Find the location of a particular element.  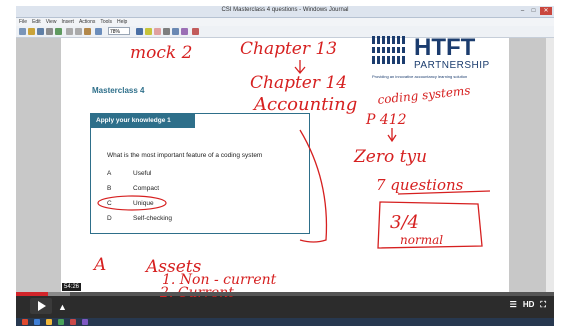

time-tooltip: 54:26 is located at coordinates (72, 287).